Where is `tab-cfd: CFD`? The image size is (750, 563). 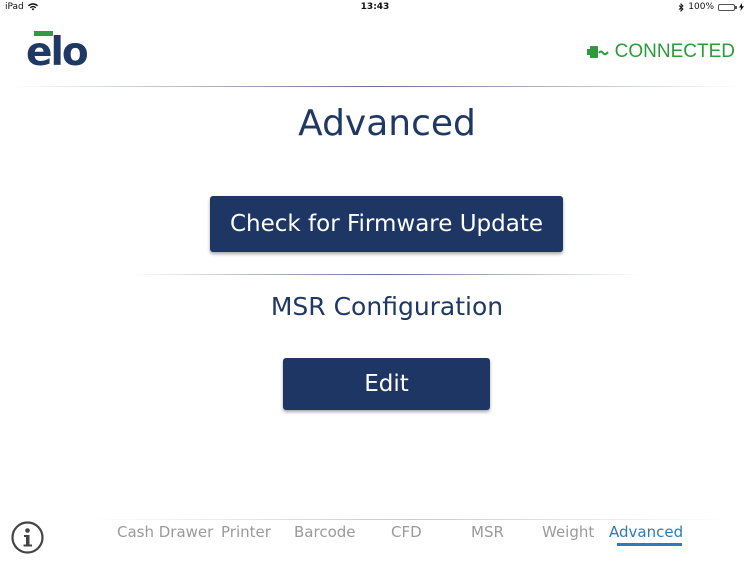 tab-cfd: CFD is located at coordinates (406, 532).